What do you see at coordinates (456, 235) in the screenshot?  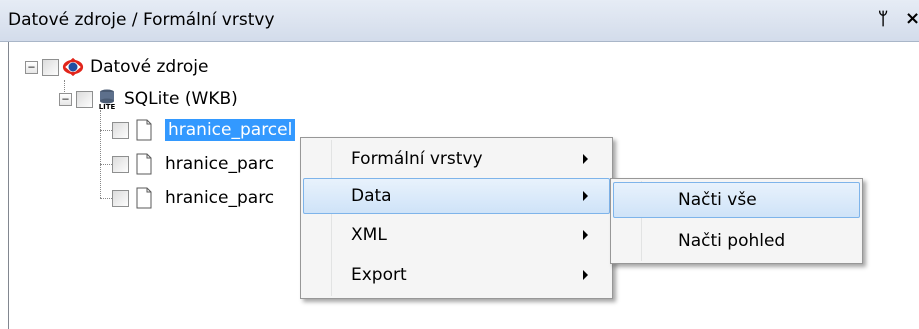 I see `menu-item-xml: XML` at bounding box center [456, 235].